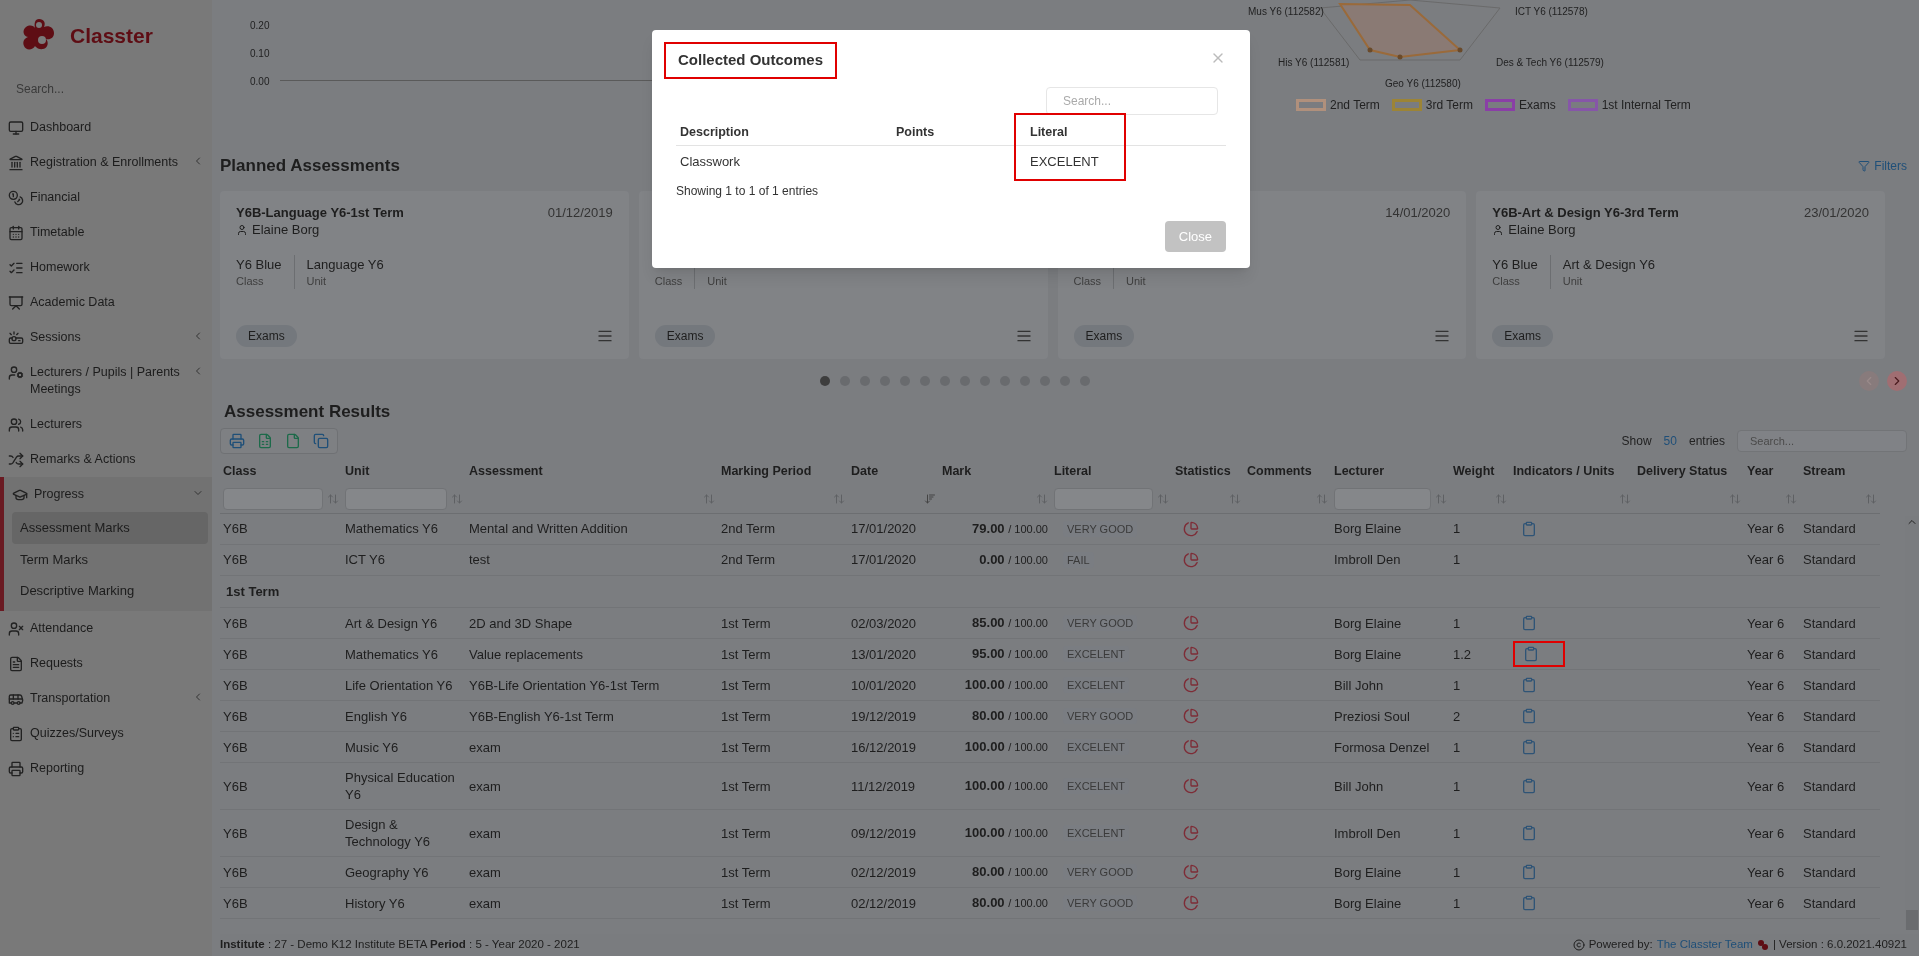 The height and width of the screenshot is (956, 1919). Describe the element at coordinates (995, 471) in the screenshot. I see `column-header: Mark` at that location.